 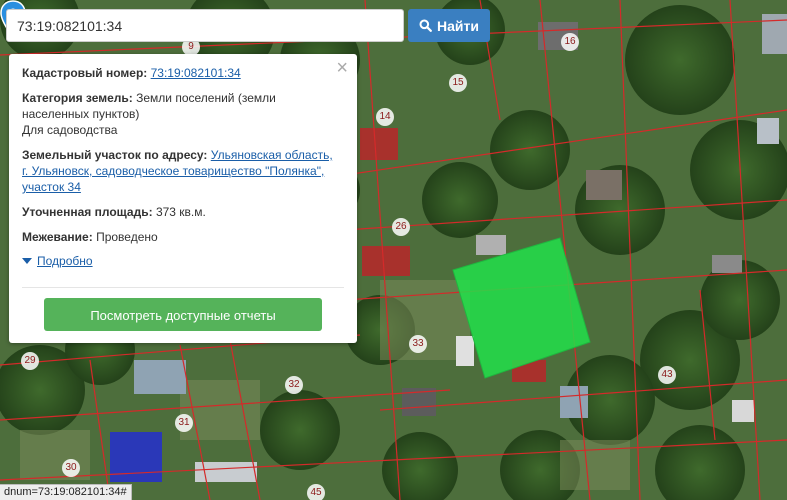 What do you see at coordinates (316, 492) in the screenshot?
I see `plot-number: 45` at bounding box center [316, 492].